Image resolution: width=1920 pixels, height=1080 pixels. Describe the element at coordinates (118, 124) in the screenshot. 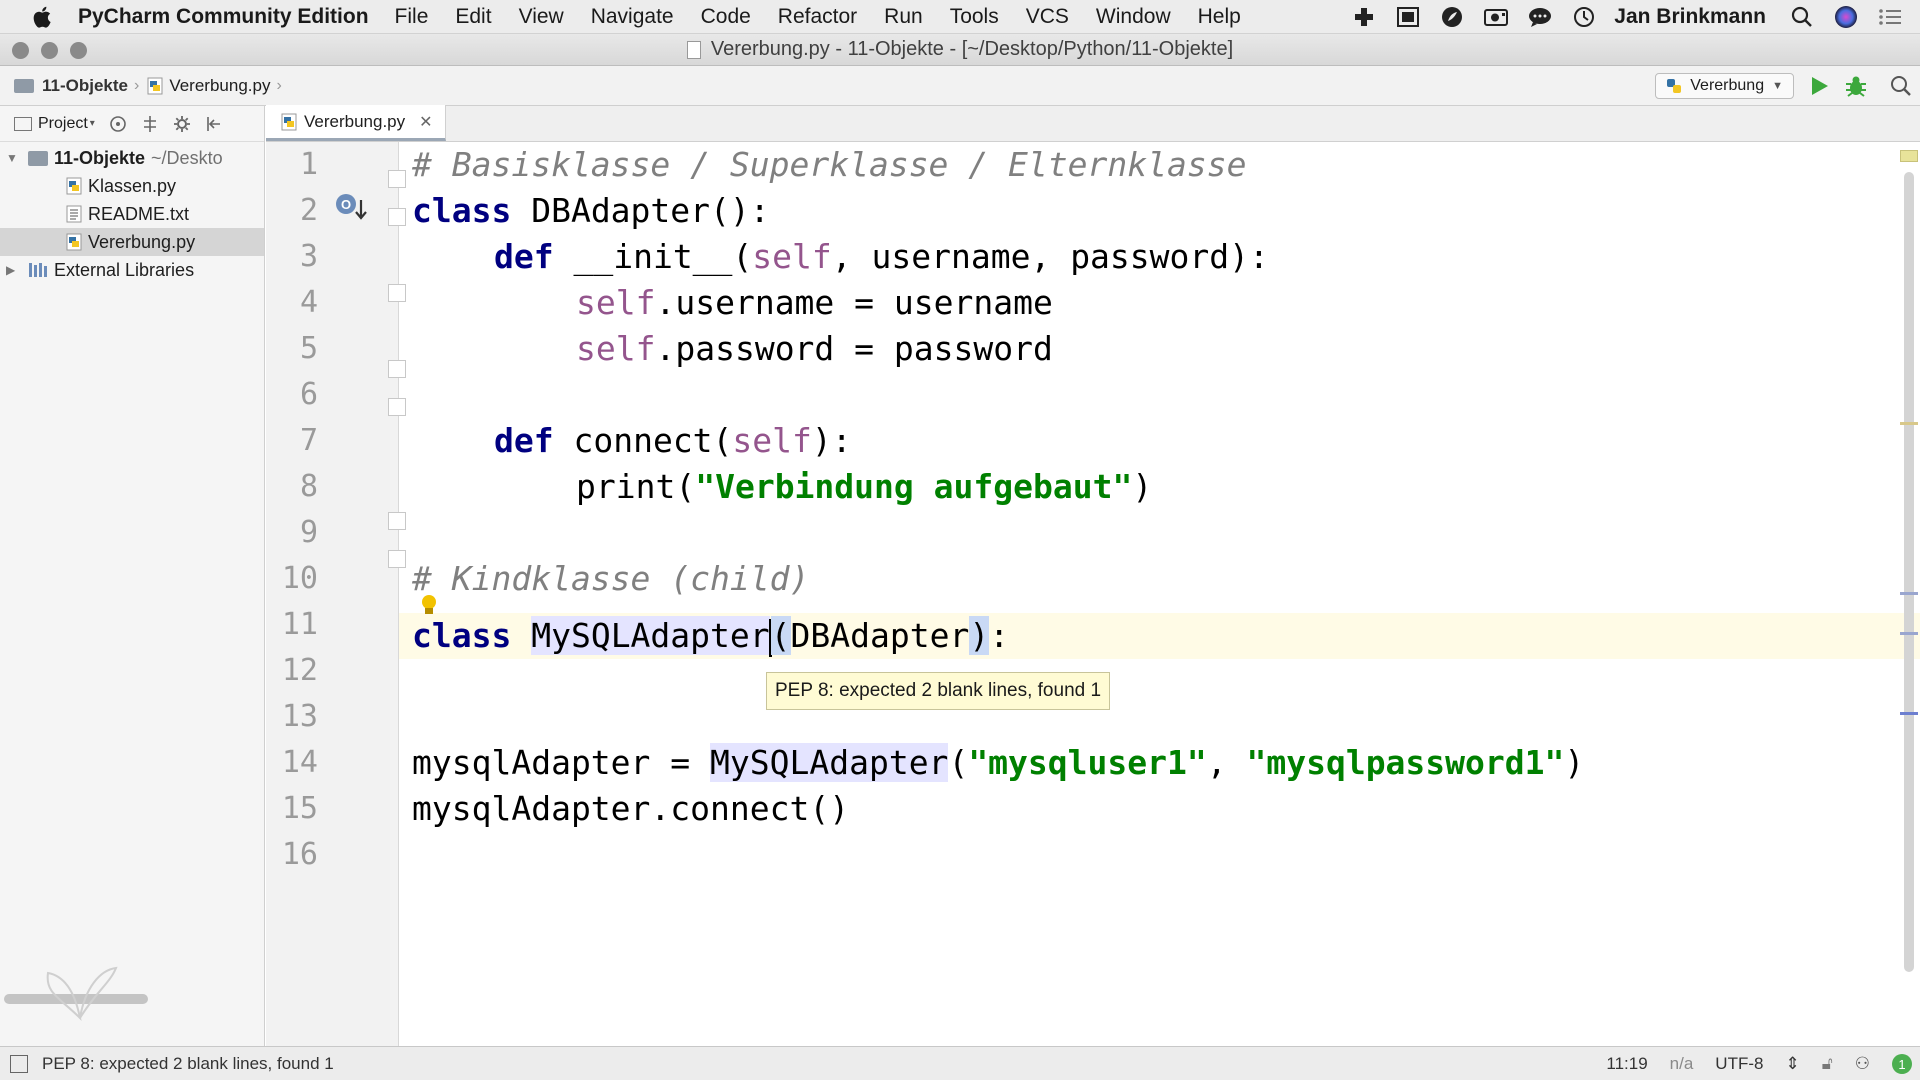

I see `locate-file-icon` at that location.